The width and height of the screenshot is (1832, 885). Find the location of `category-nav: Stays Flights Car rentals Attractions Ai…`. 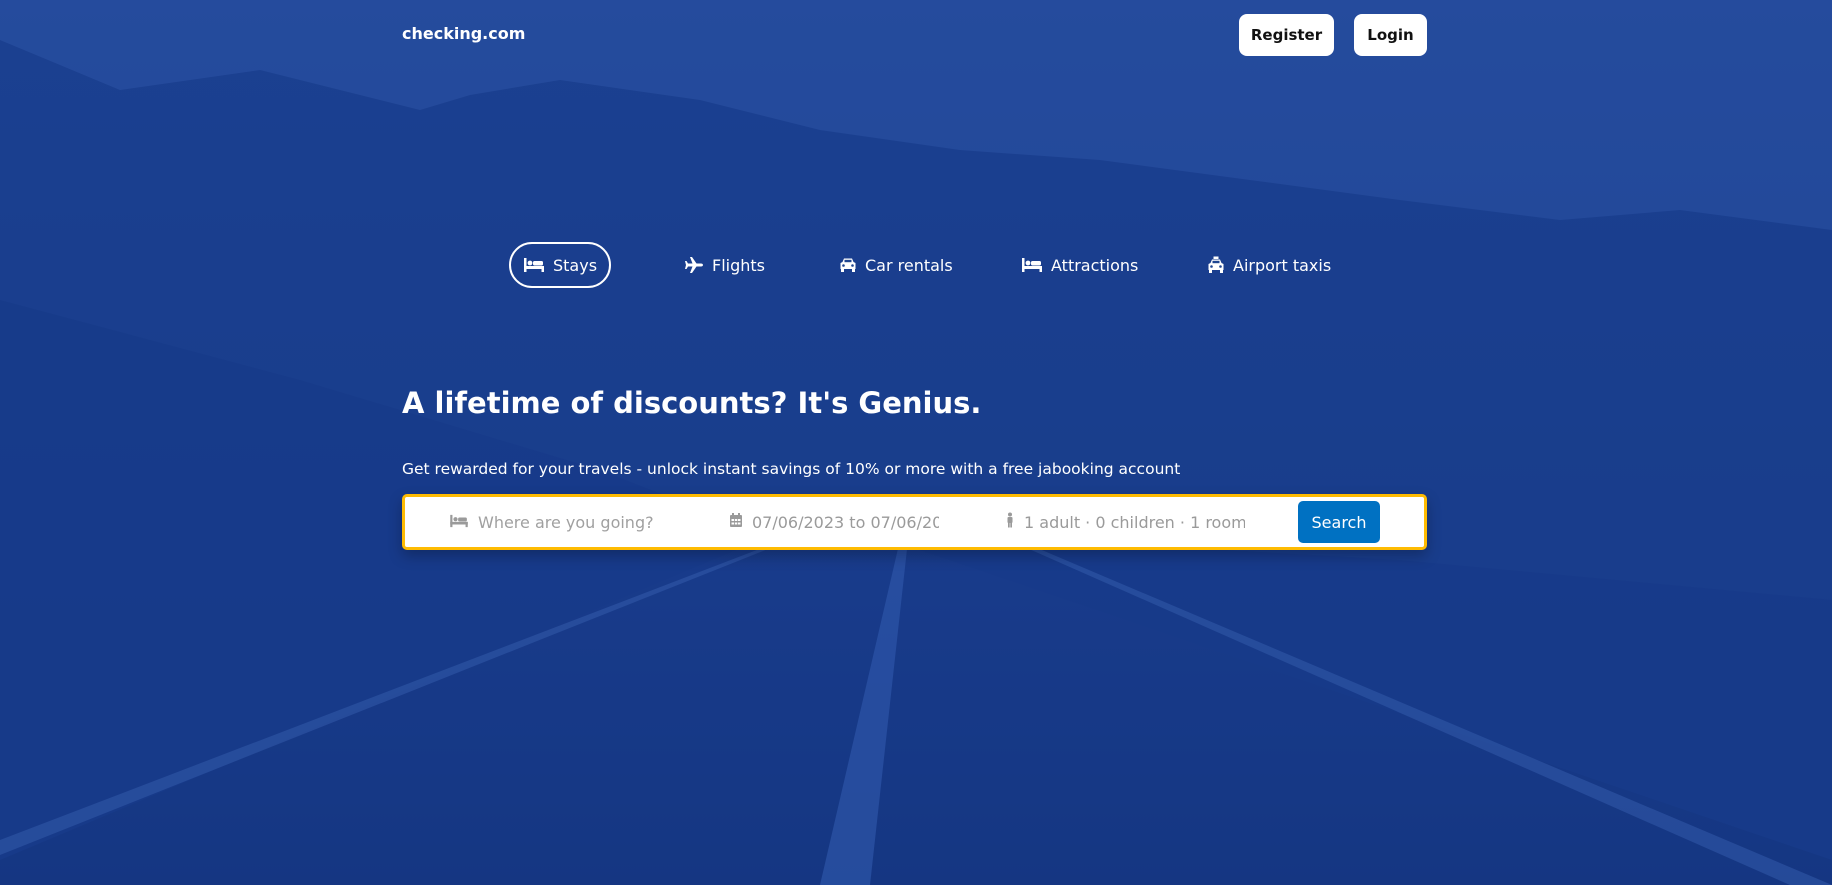

category-nav: Stays Flights Car rentals Attractions Ai… is located at coordinates (916, 265).